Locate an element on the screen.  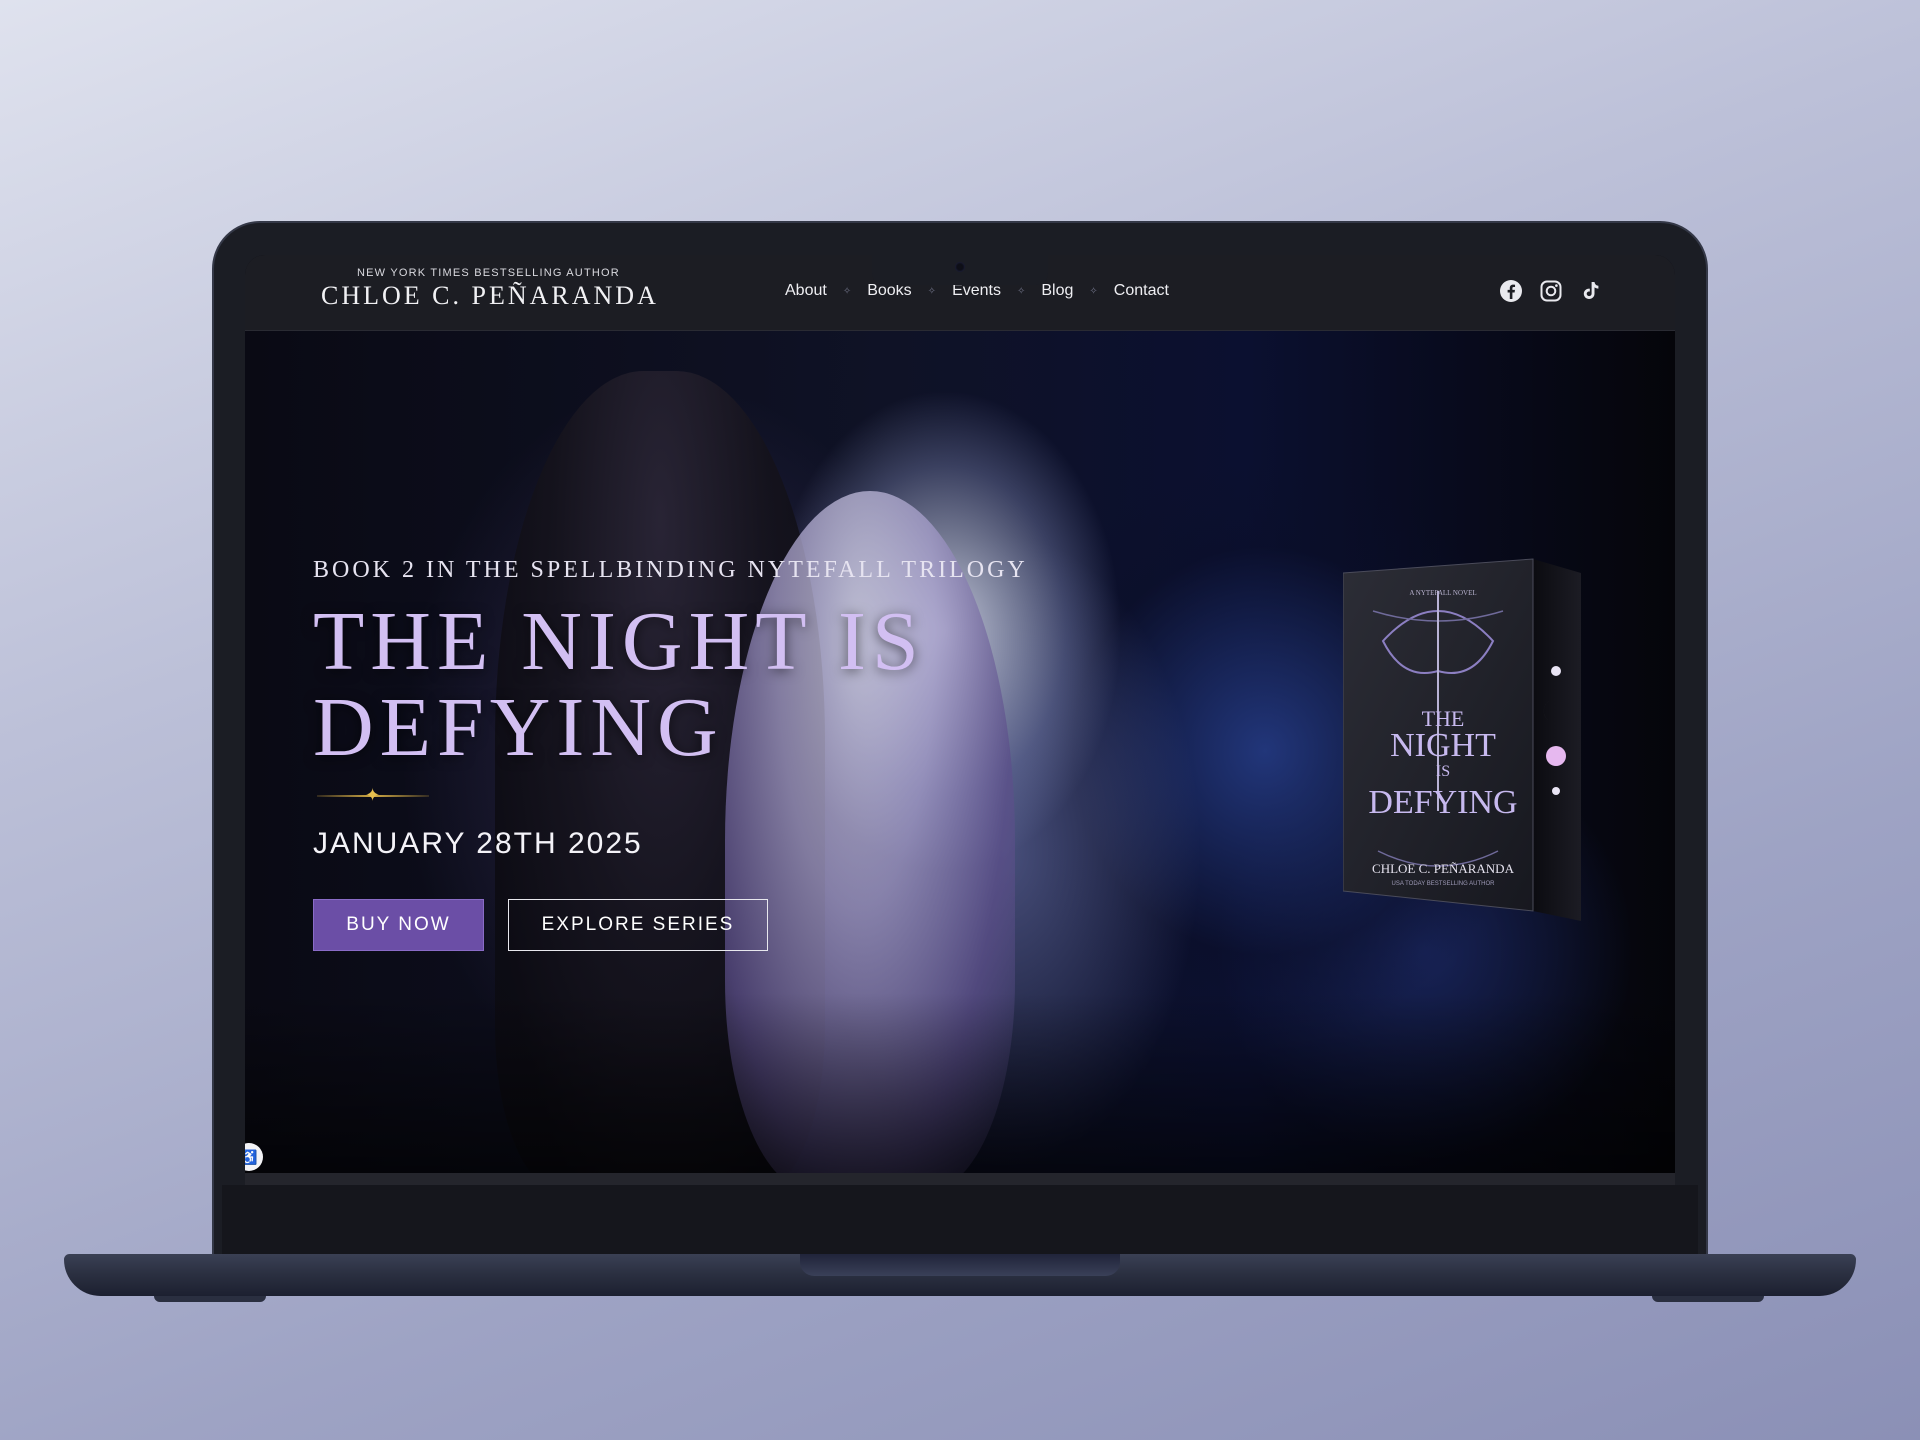
hero-title-line-2: DEFYING is located at coordinates (518, 727).